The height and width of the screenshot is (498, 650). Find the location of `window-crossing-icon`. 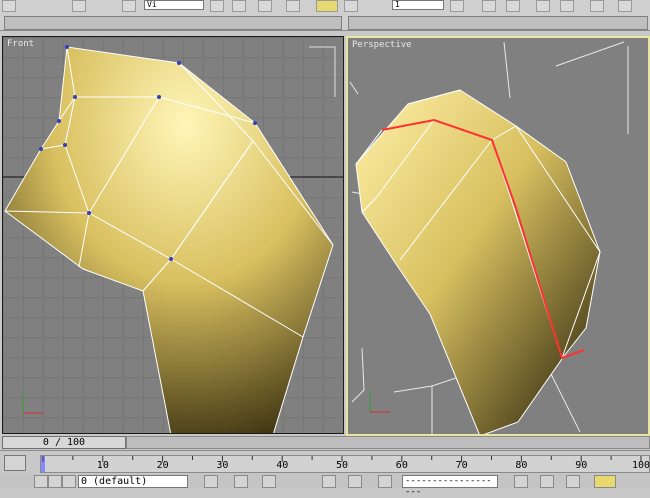

window-crossing-icon is located at coordinates (265, 6).